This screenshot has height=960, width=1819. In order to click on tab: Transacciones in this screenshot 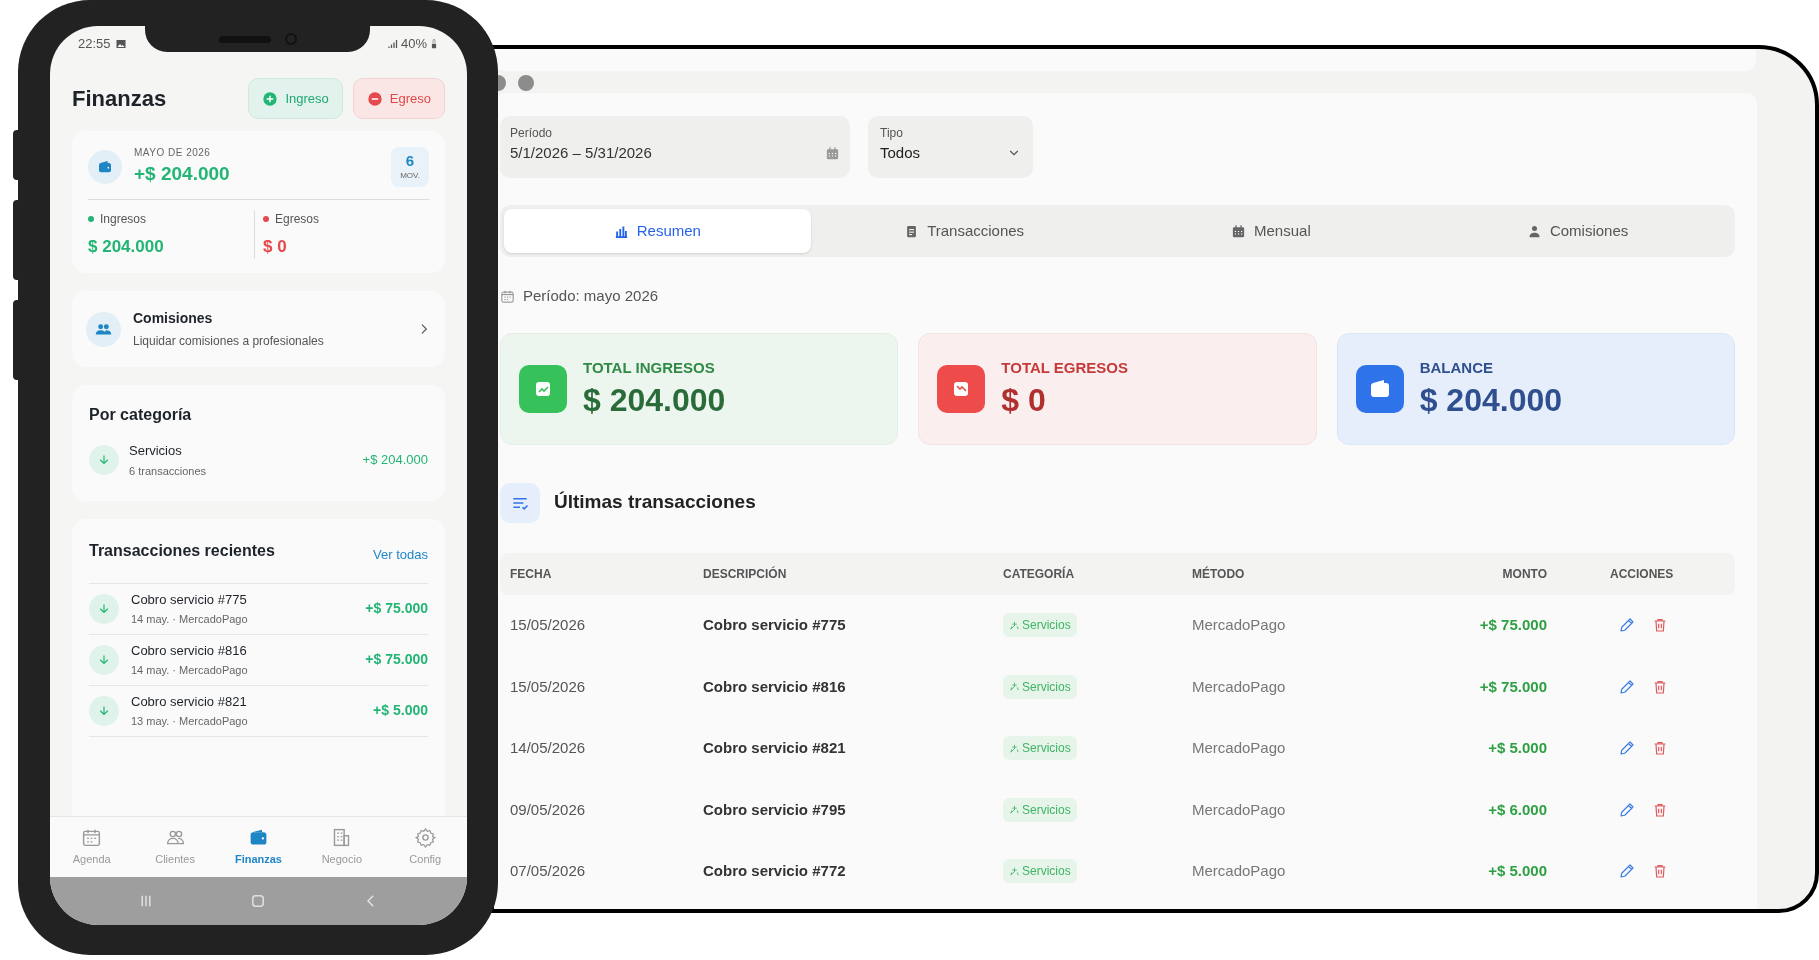, I will do `click(964, 231)`.